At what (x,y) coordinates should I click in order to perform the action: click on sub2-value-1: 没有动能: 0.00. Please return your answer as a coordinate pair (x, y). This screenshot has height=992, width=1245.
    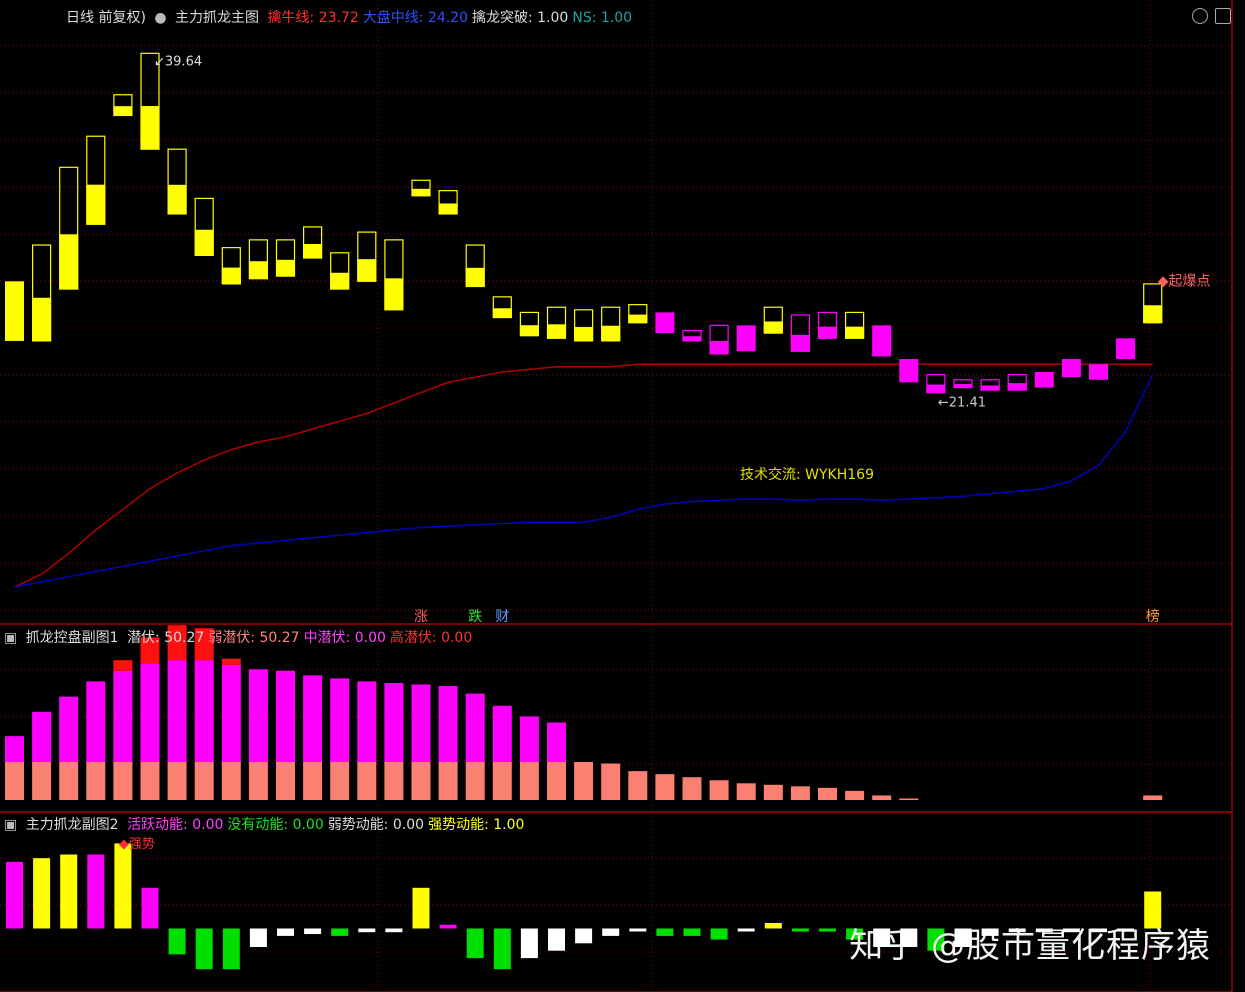
    Looking at the image, I should click on (275, 825).